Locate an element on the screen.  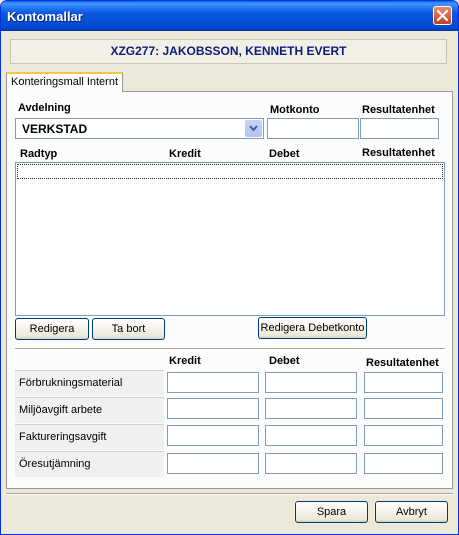
column-header-debet: Debet is located at coordinates (284, 154).